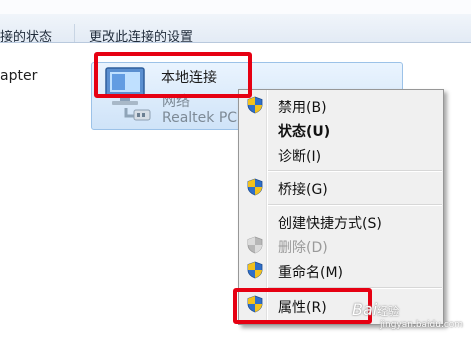 Image resolution: width=471 pixels, height=349 pixels. I want to click on watermark-url: jingyan.baidu.com, so click(422, 325).